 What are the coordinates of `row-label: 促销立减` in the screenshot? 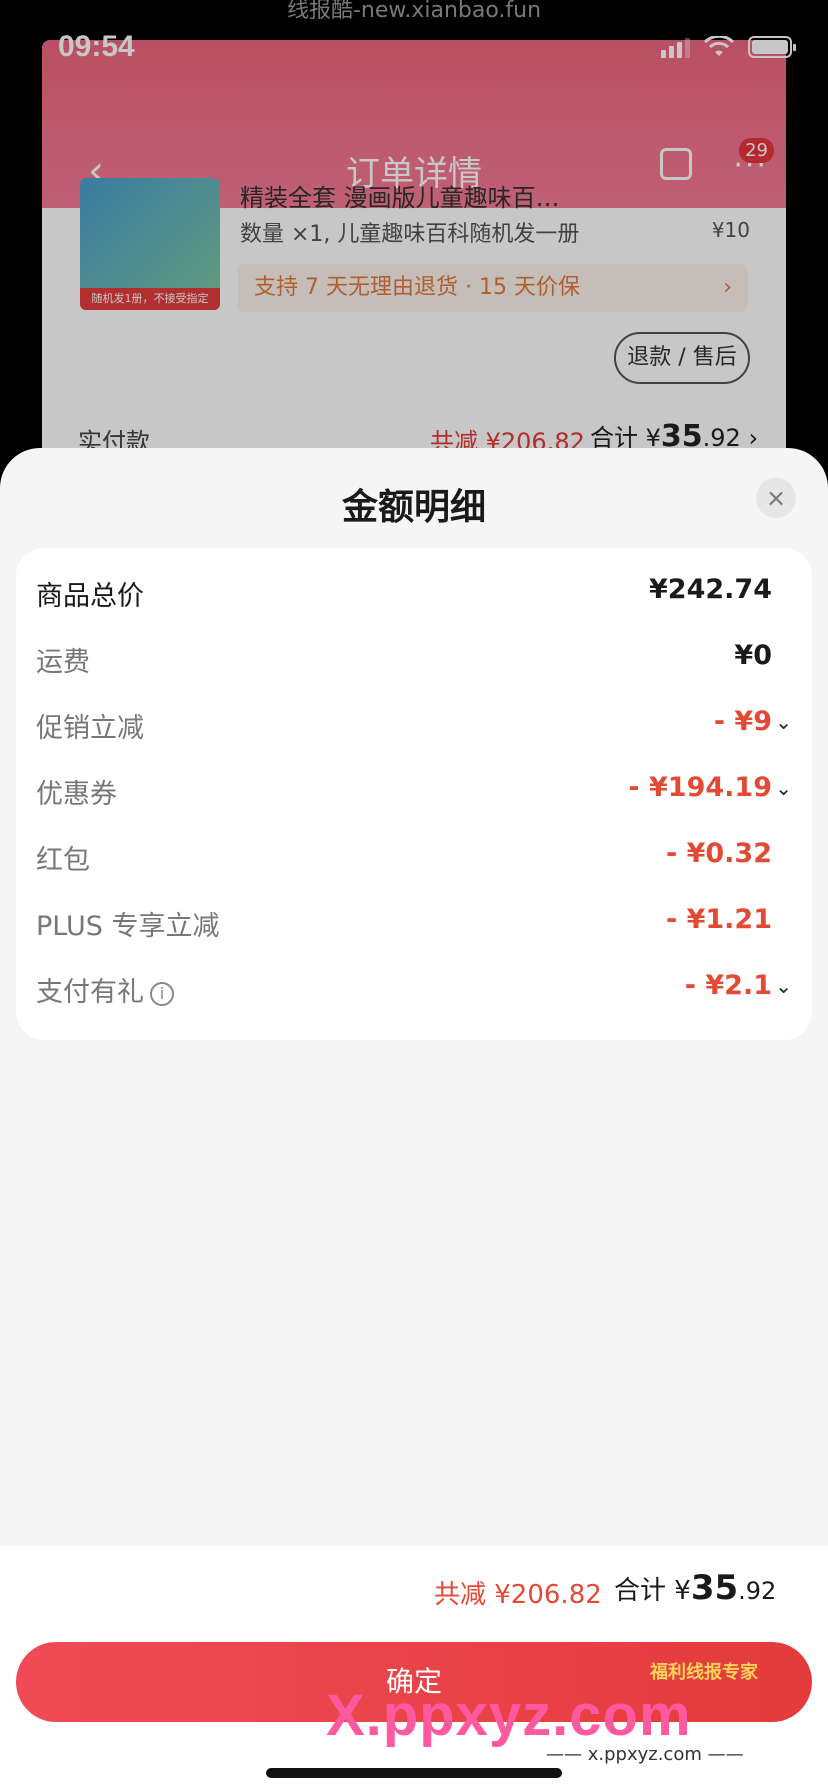 It's located at (90, 728).